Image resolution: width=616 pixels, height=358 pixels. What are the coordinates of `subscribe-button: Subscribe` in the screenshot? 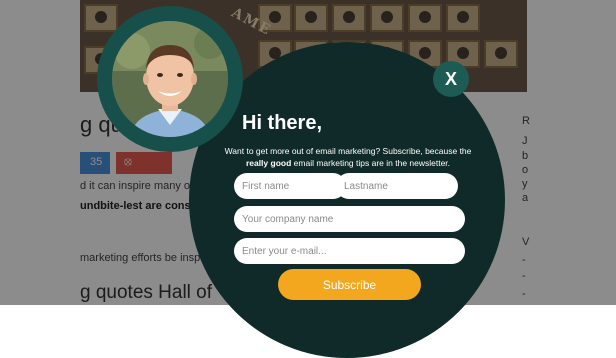 It's located at (349, 284).